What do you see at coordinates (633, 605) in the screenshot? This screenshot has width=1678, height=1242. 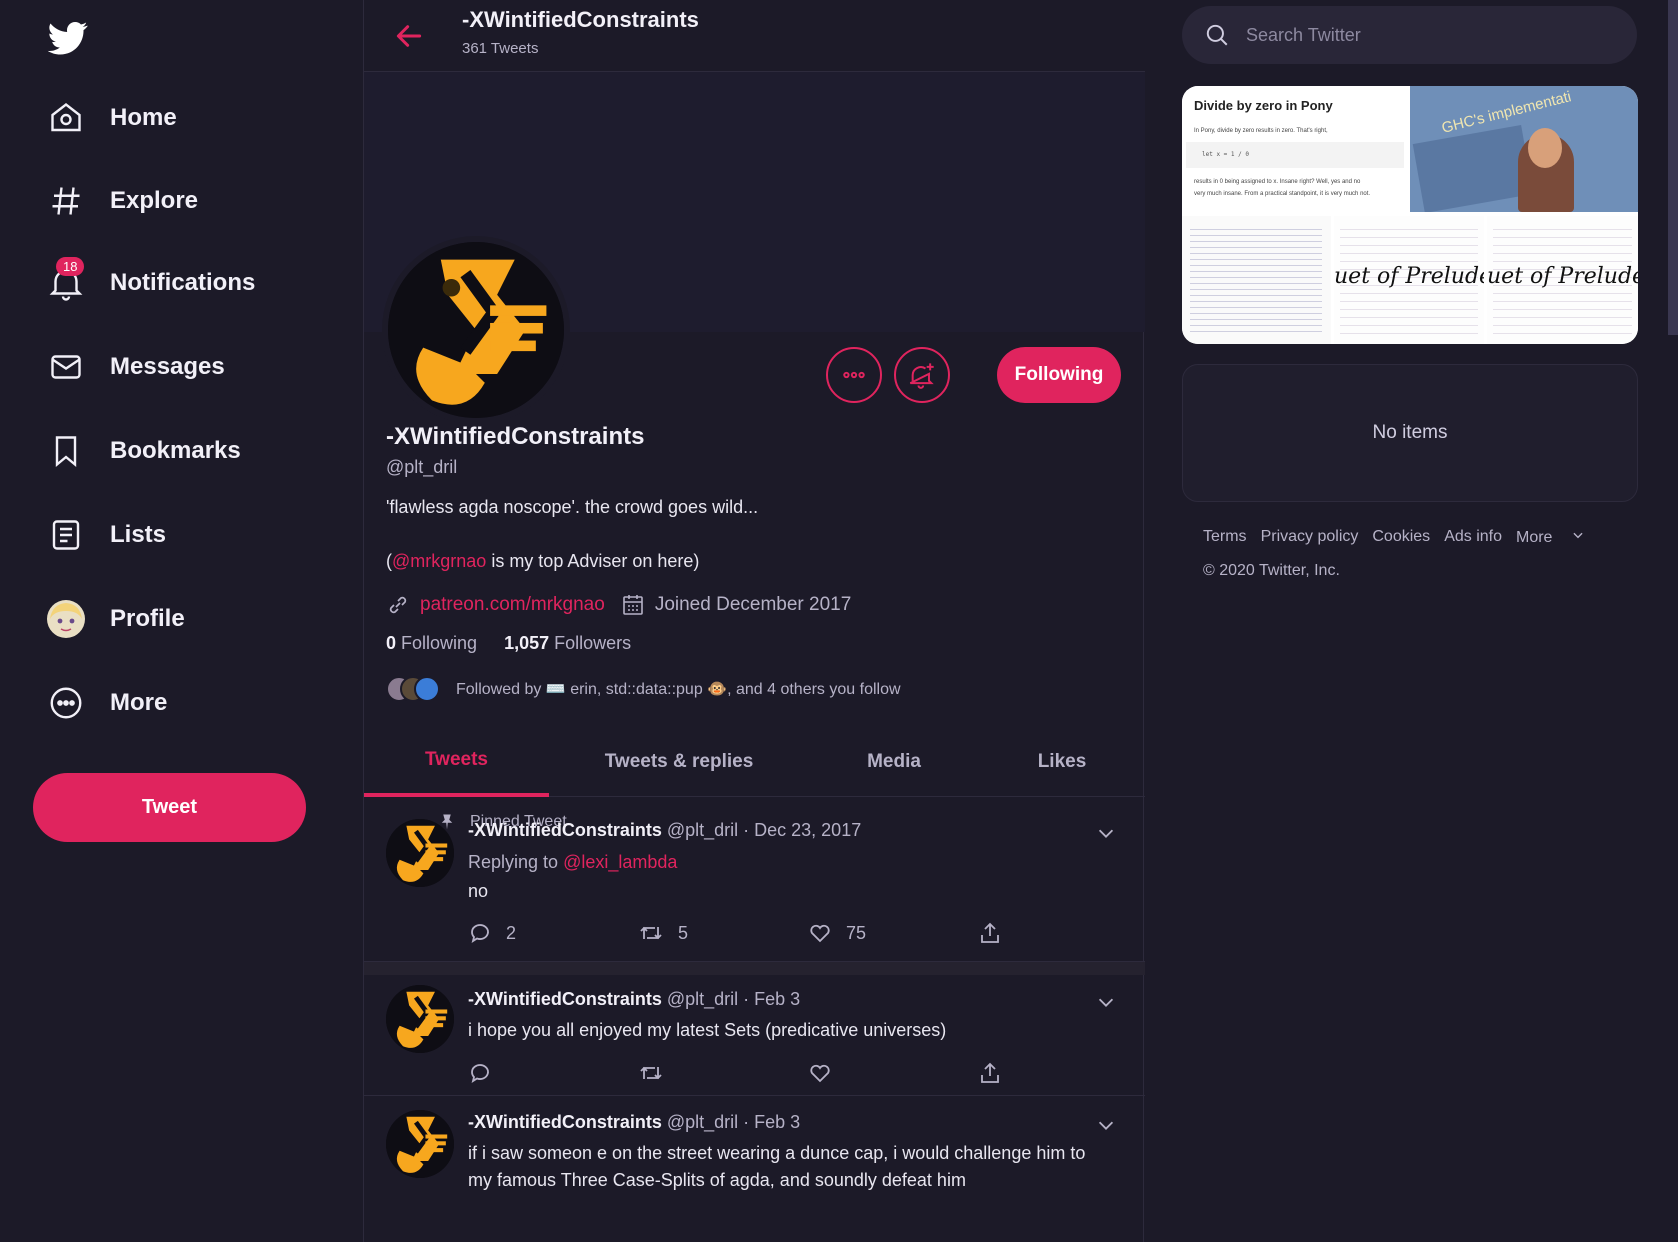 I see `calendar-icon` at bounding box center [633, 605].